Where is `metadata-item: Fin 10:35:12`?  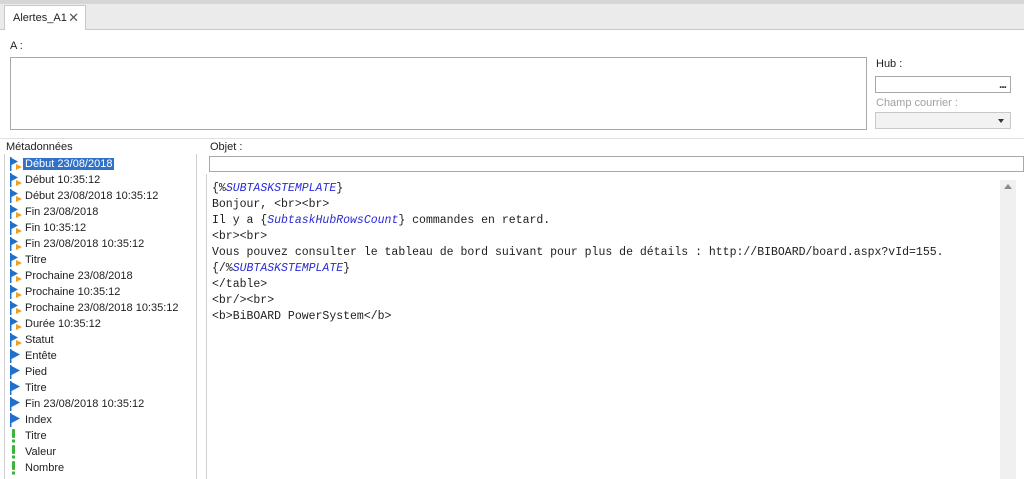 metadata-item: Fin 10:35:12 is located at coordinates (101, 228).